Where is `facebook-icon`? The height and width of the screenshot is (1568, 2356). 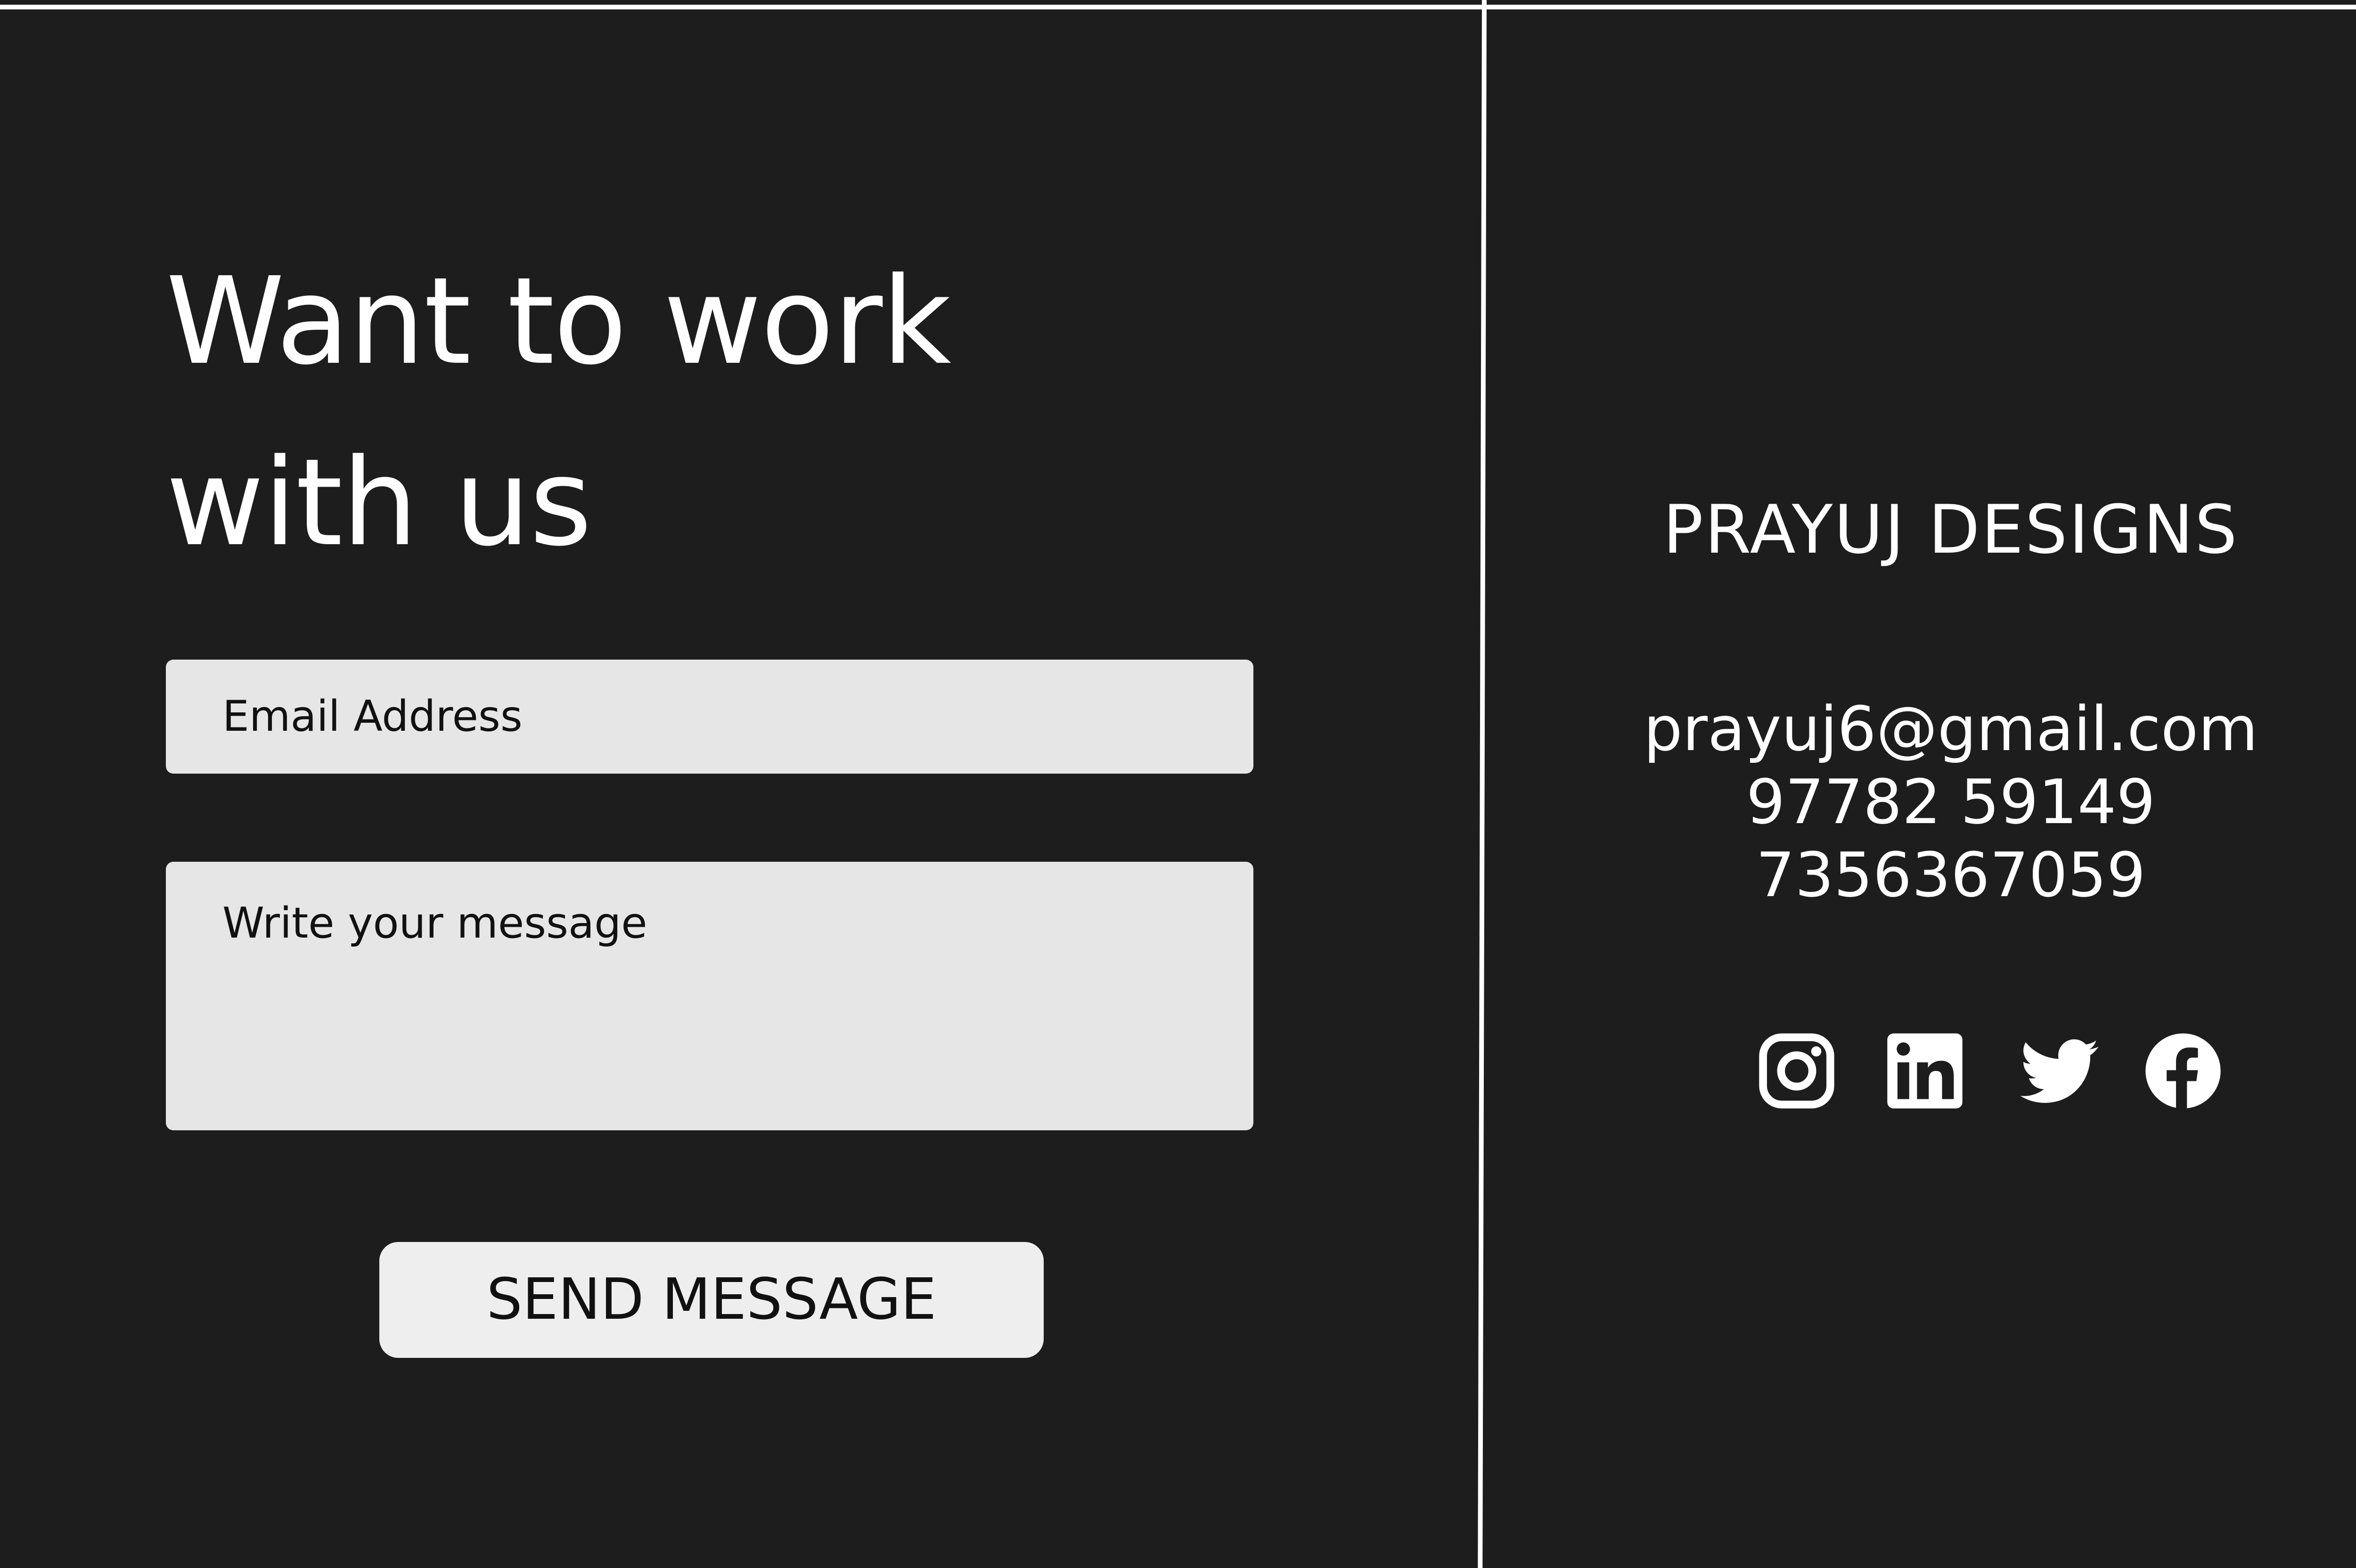
facebook-icon is located at coordinates (2183, 1071).